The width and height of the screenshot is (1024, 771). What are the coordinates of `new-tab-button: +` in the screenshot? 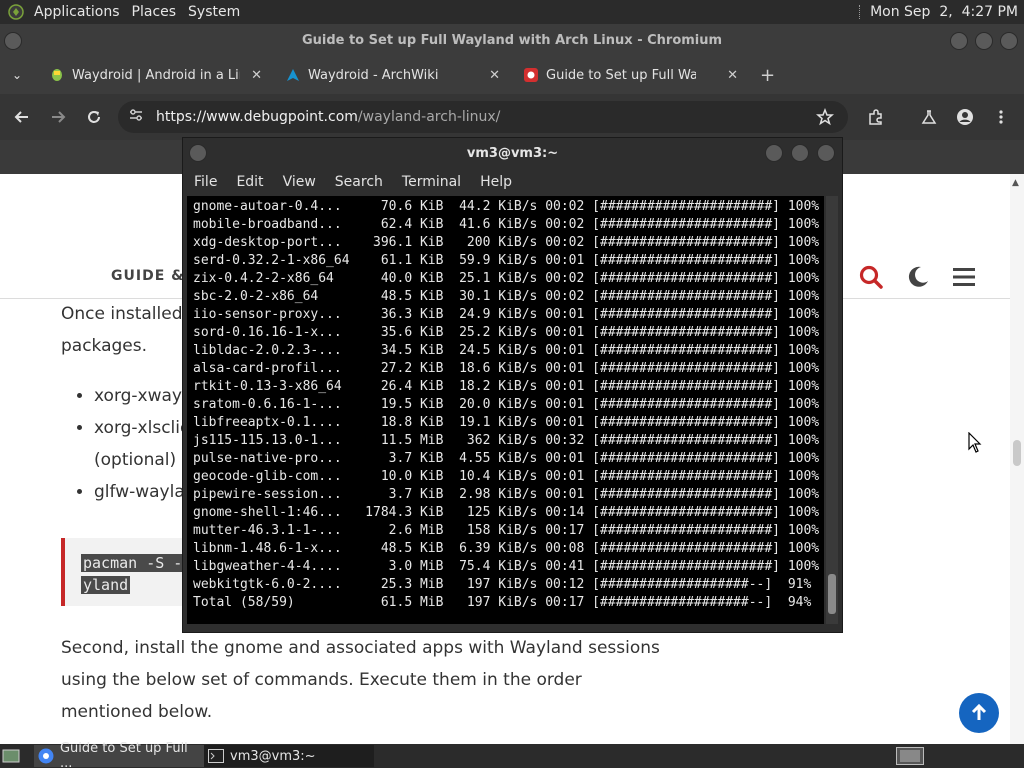 It's located at (767, 75).